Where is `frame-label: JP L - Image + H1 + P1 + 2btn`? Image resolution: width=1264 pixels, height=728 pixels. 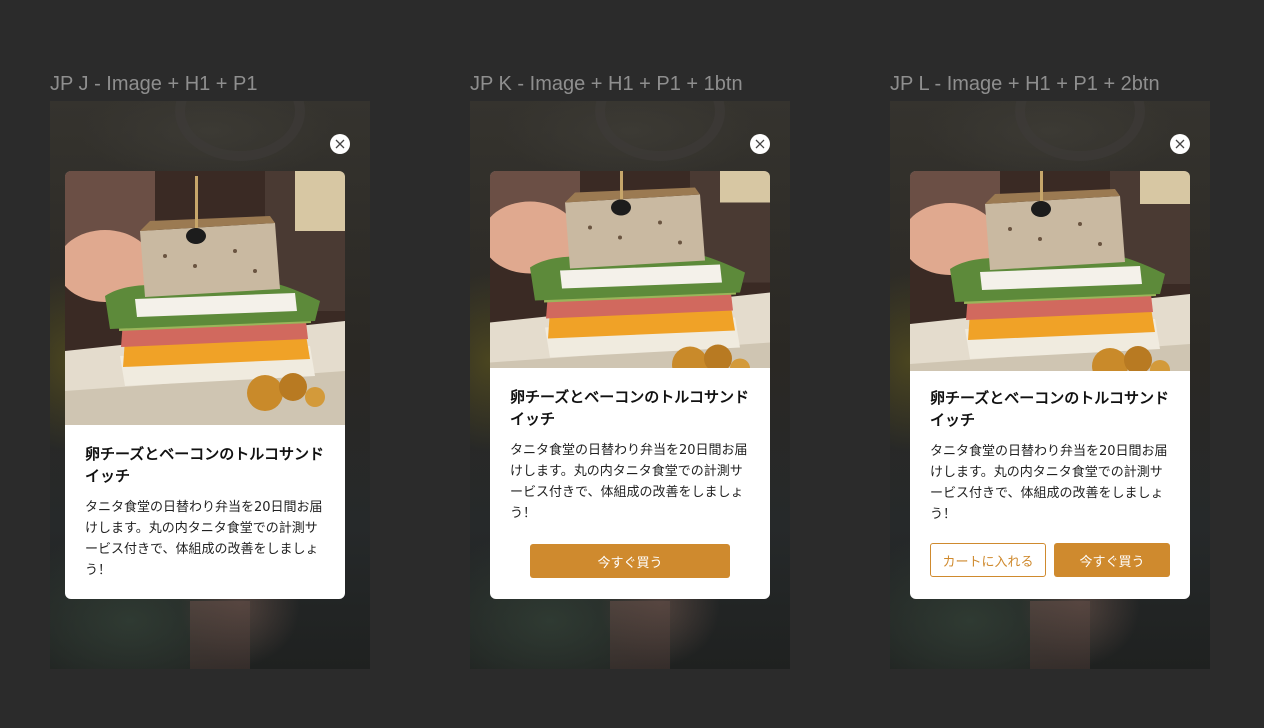 frame-label: JP L - Image + H1 + P1 + 2btn is located at coordinates (1025, 84).